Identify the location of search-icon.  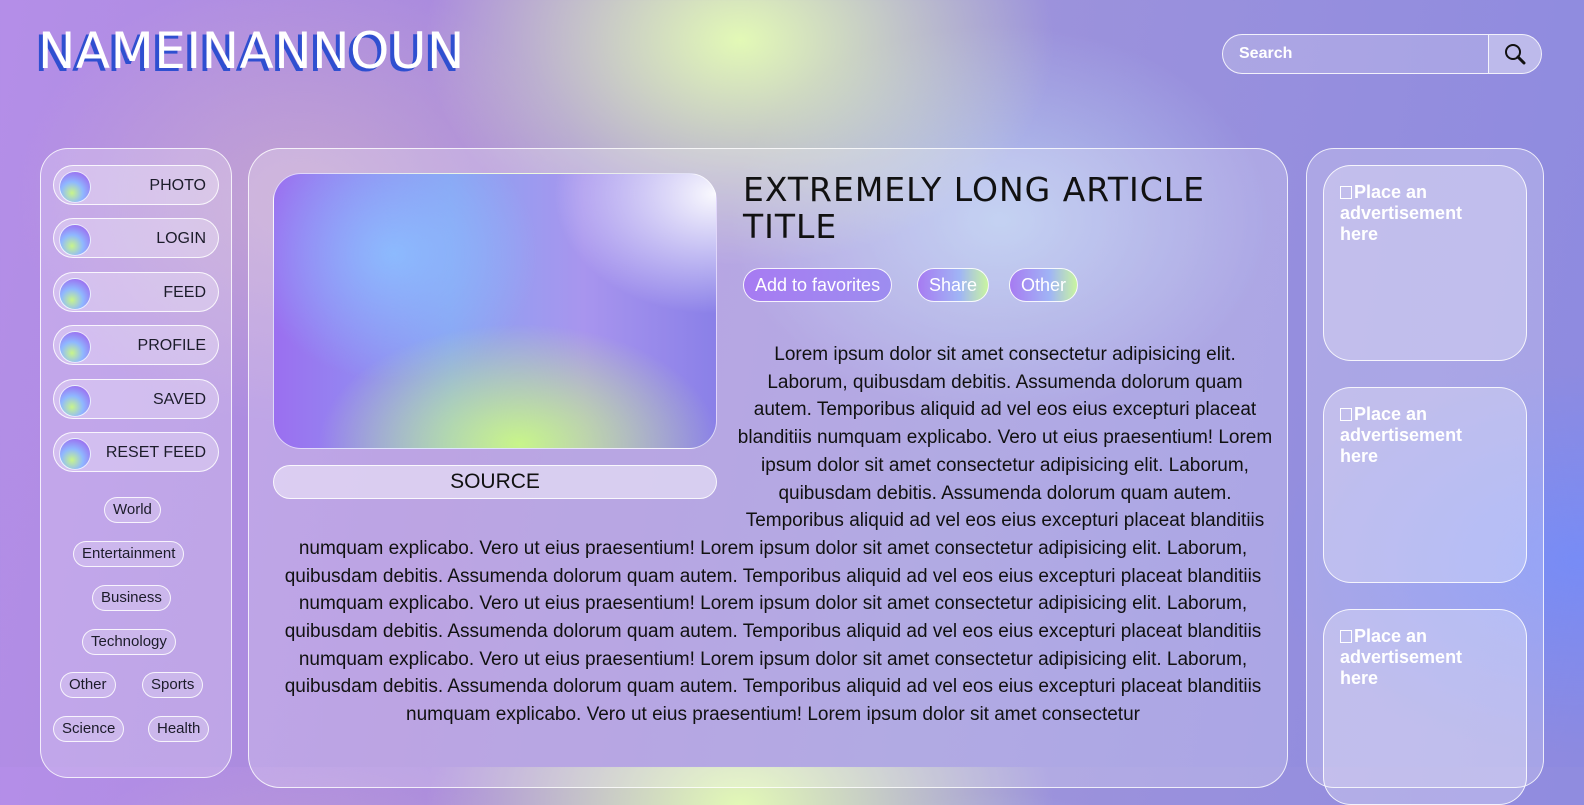
(1515, 54).